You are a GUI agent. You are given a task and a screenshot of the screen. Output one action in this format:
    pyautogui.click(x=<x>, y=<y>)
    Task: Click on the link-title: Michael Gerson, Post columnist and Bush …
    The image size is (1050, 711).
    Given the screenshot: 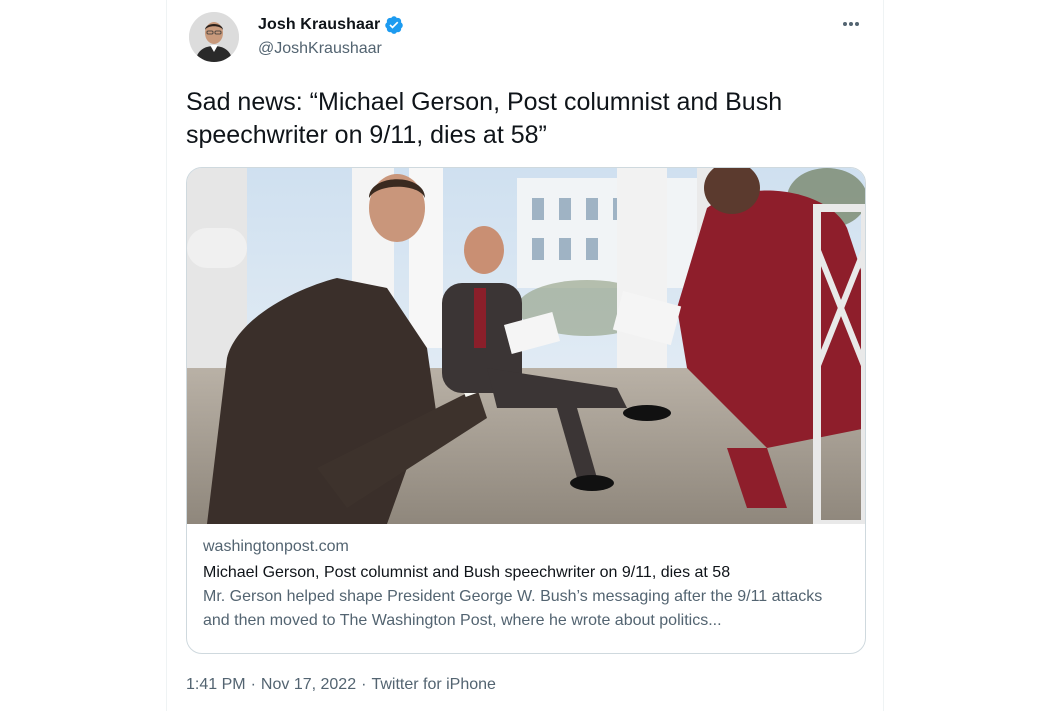 What is the action you would take?
    pyautogui.click(x=467, y=572)
    